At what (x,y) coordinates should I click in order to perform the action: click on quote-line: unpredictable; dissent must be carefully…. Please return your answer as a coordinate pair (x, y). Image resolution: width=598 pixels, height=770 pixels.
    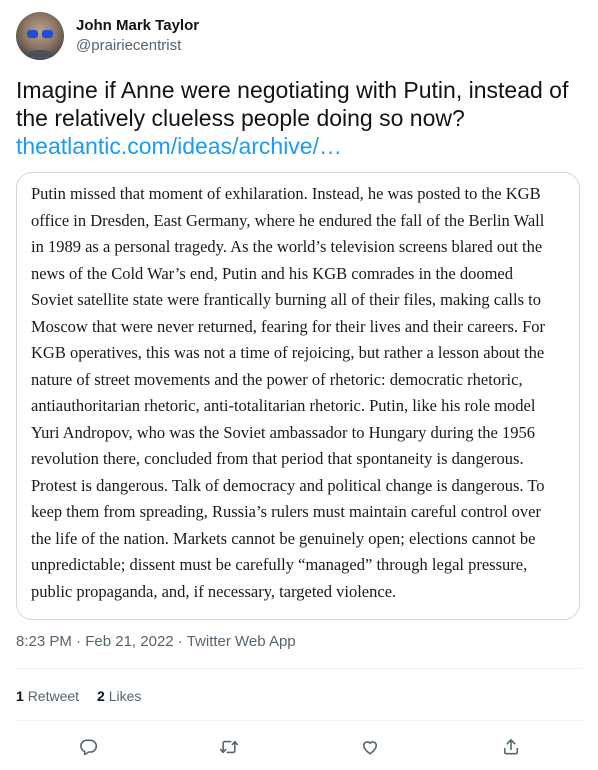
    Looking at the image, I should click on (279, 564).